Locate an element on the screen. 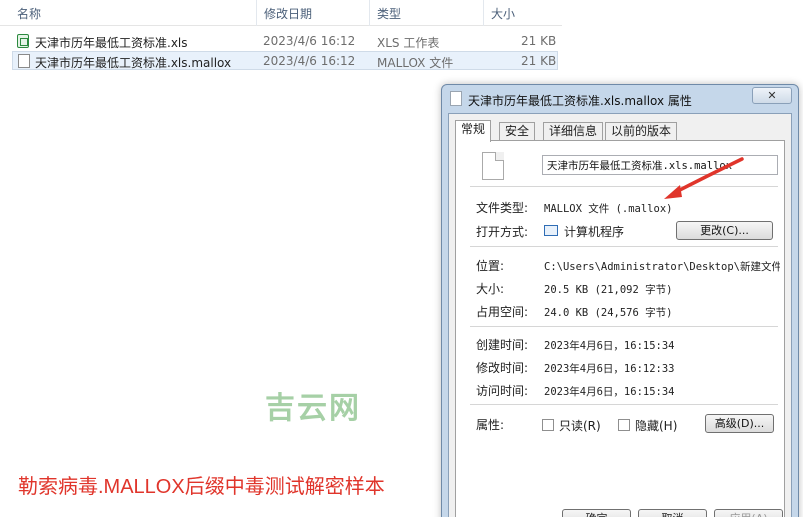  column-header: 名称 修改日期 类型 大小 is located at coordinates (281, 13).